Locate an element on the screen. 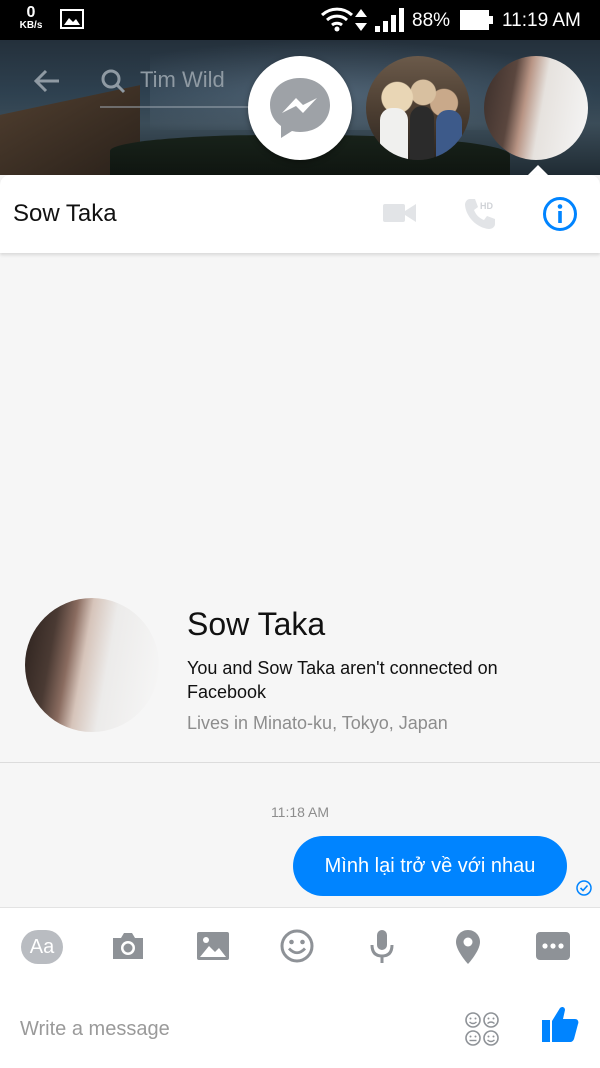 This screenshot has height=1068, width=600. group-chat-head is located at coordinates (418, 108).